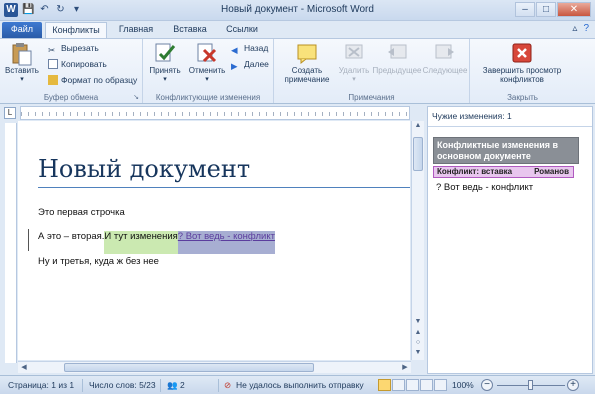  Describe the element at coordinates (574, 9) in the screenshot. I see `close-button: ✕` at that location.